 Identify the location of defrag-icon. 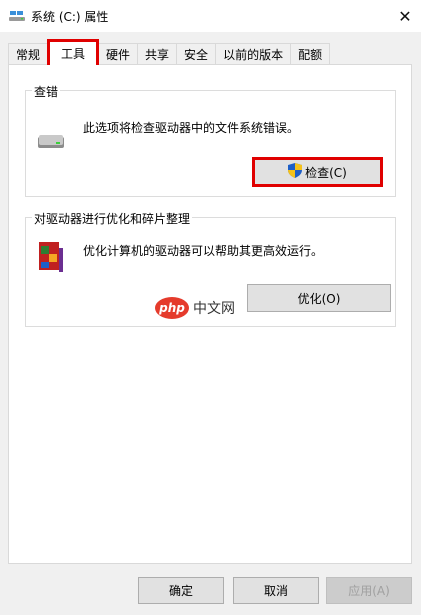
(51, 258).